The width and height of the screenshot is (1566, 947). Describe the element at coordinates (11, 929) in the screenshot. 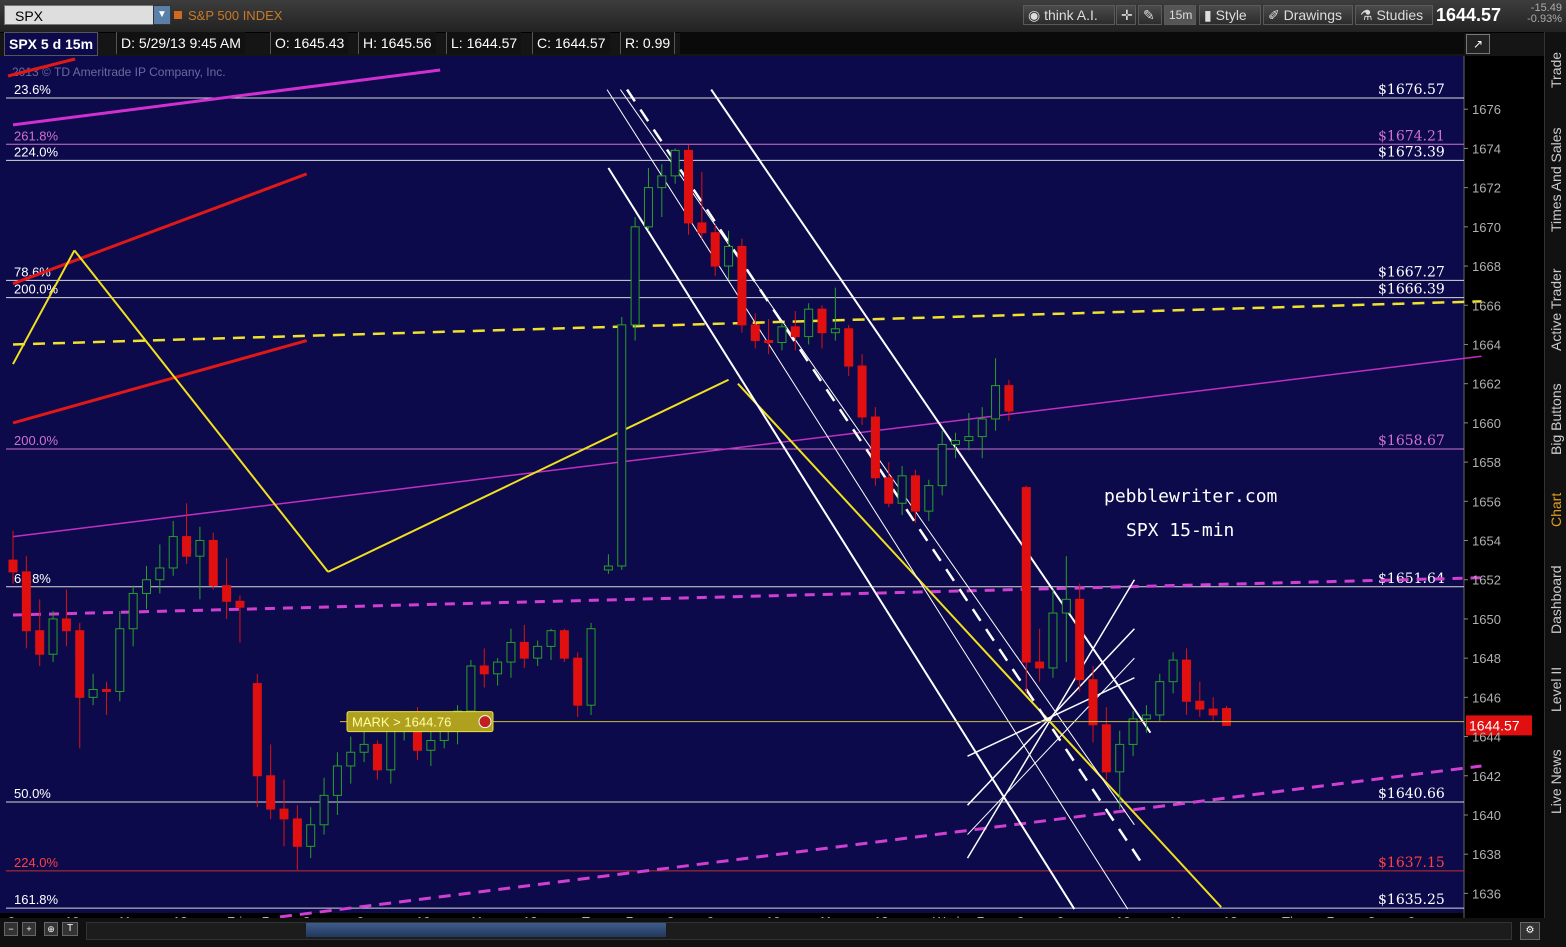

I see `zoom-out-button: −` at that location.